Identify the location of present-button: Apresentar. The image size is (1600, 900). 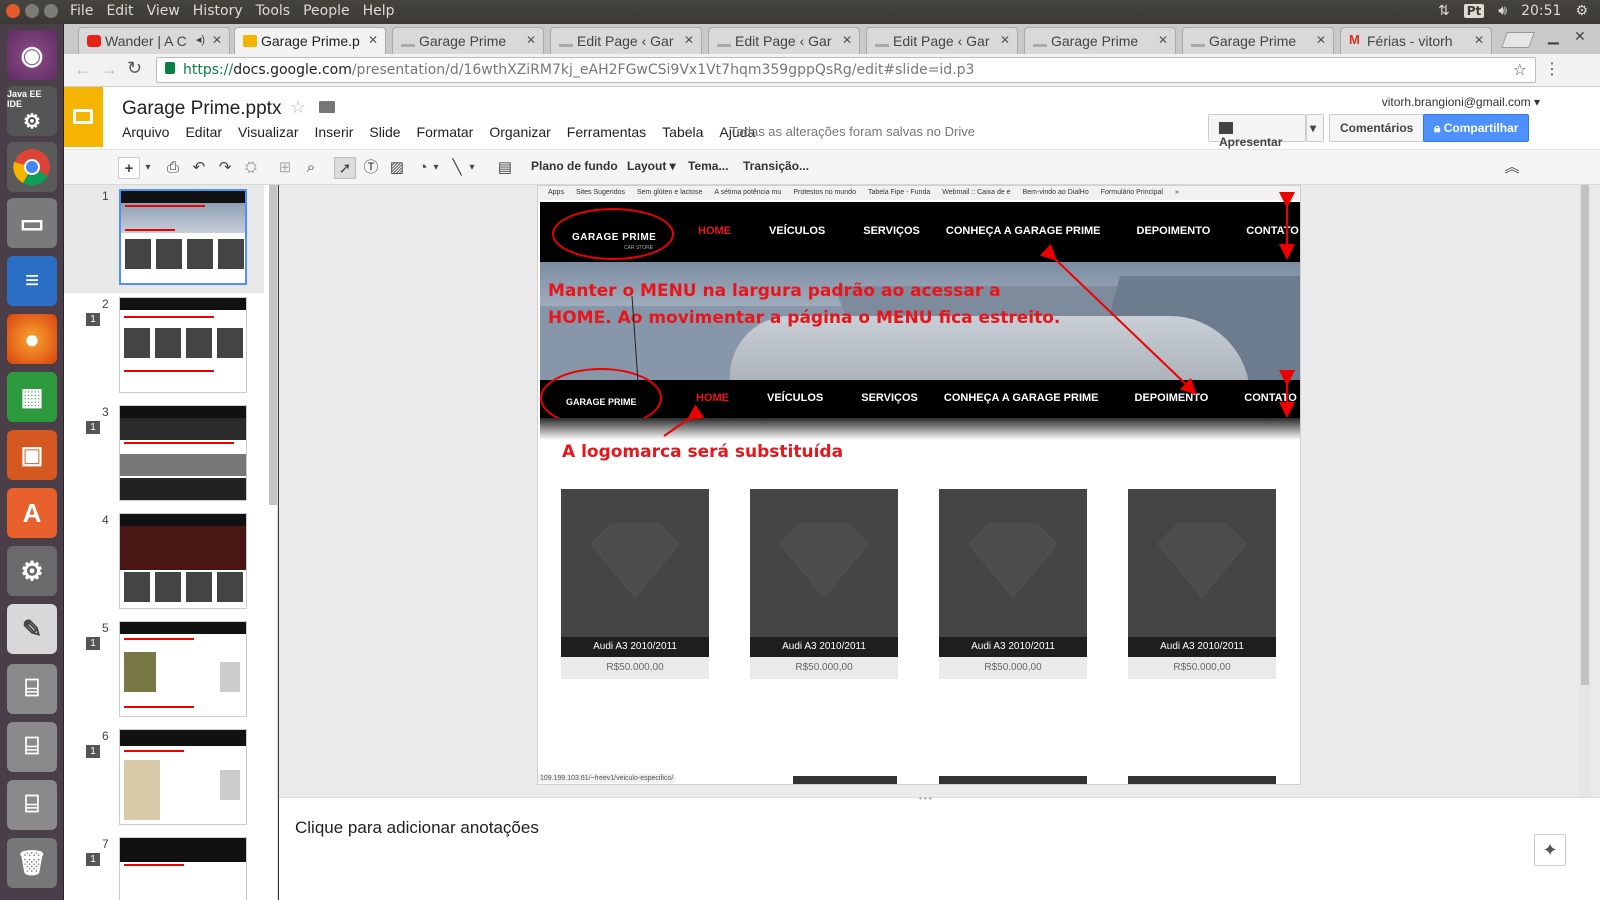
(1257, 131).